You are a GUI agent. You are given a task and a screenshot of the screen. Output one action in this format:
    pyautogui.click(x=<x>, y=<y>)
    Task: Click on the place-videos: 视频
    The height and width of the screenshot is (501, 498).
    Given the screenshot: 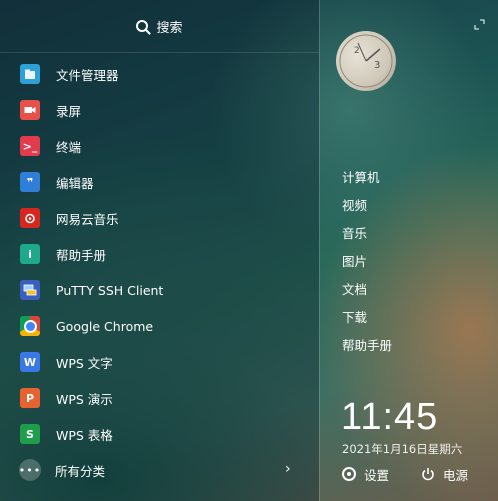 What is the action you would take?
    pyautogui.click(x=367, y=204)
    